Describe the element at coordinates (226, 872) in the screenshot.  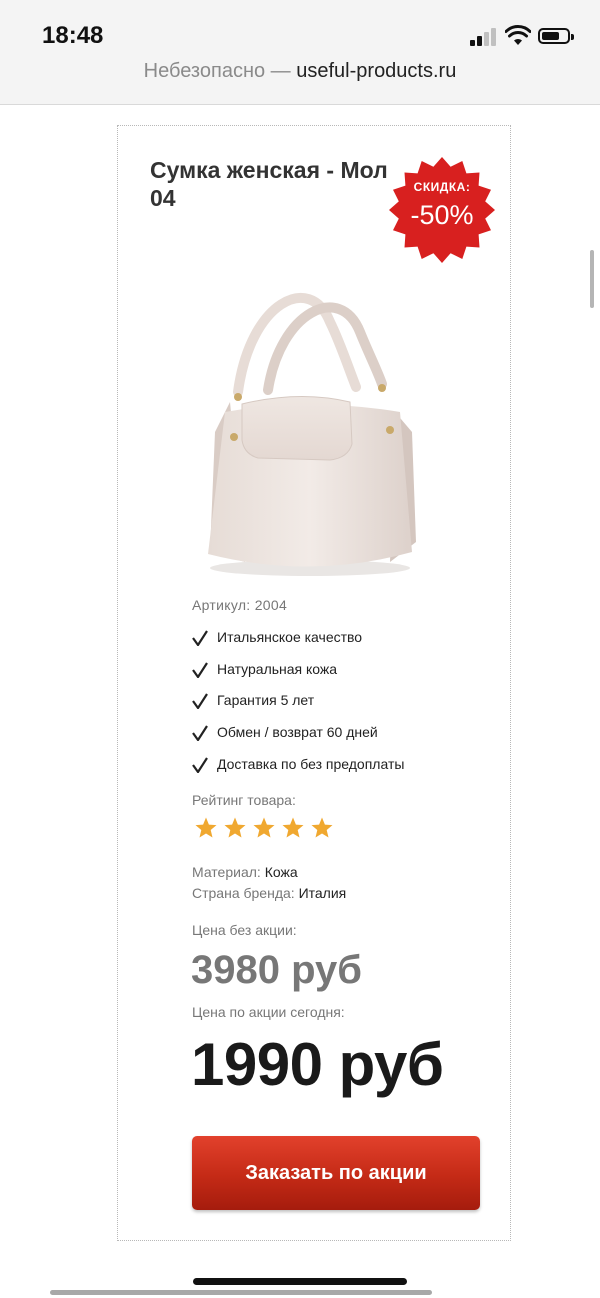
I see `material-label: Материал:` at that location.